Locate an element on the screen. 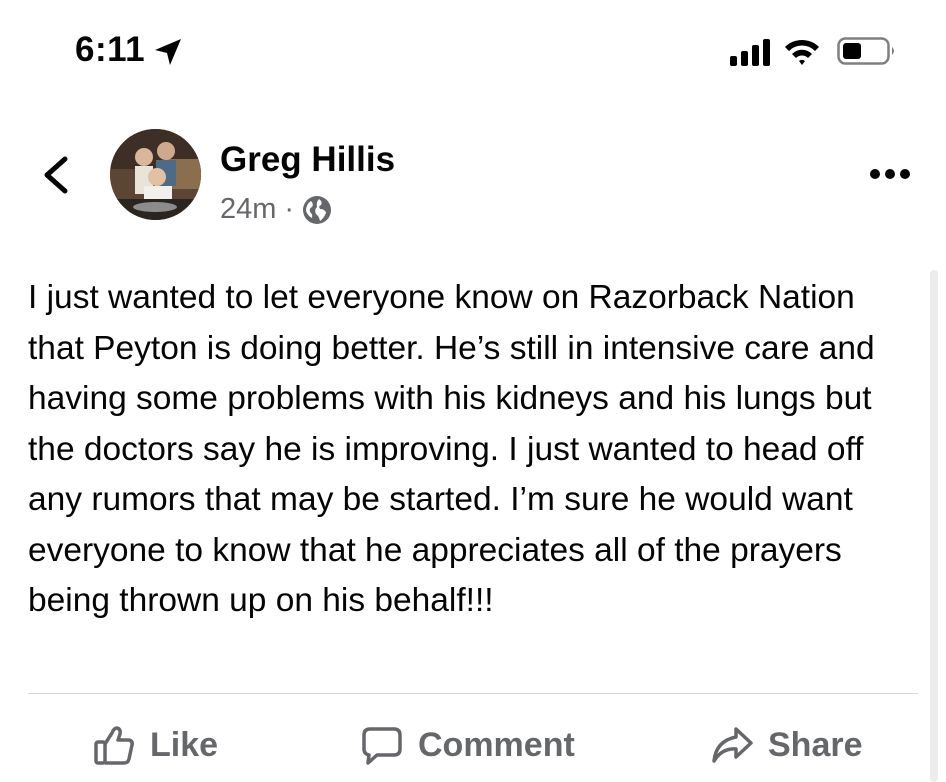  post-timestamp: 24m is located at coordinates (248, 209).